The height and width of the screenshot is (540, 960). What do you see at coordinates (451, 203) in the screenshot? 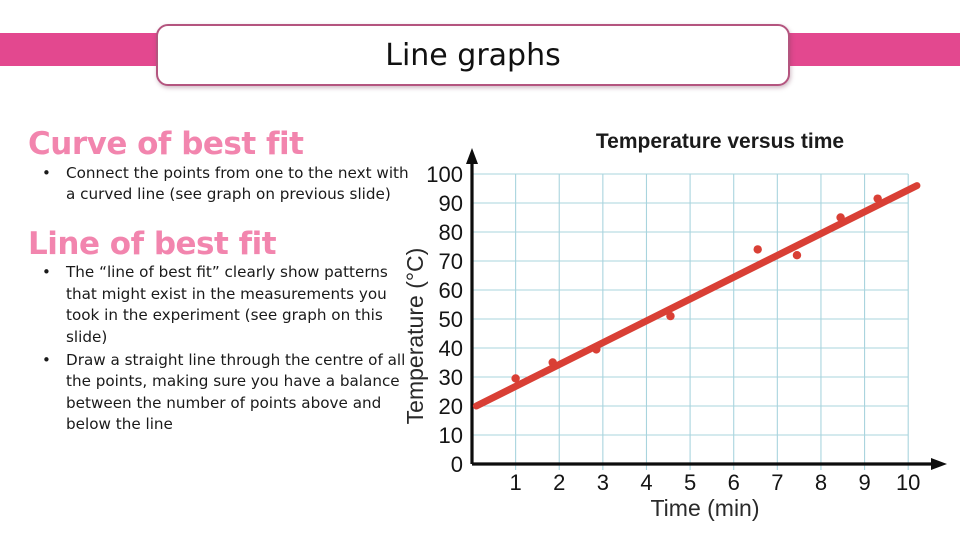
I see `svg-text: 90` at bounding box center [451, 203].